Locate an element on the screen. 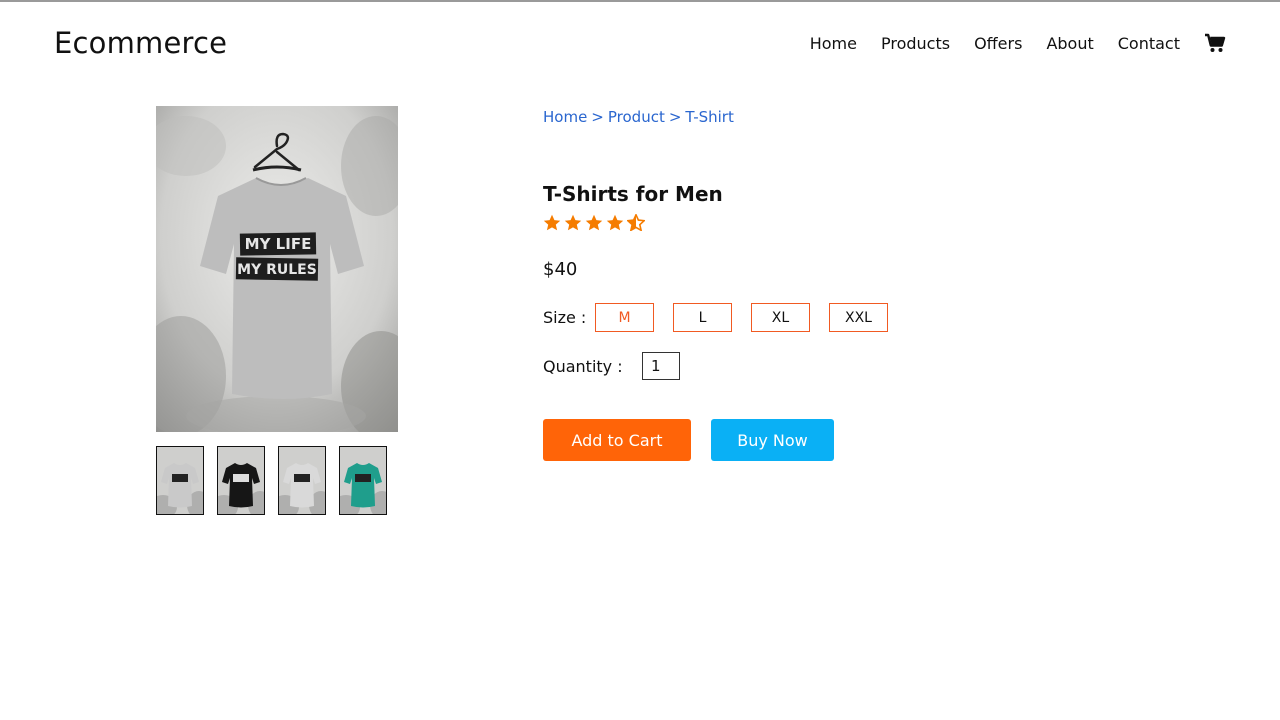 This screenshot has width=1280, height=720. shopping-cart-icon is located at coordinates (1215, 43).